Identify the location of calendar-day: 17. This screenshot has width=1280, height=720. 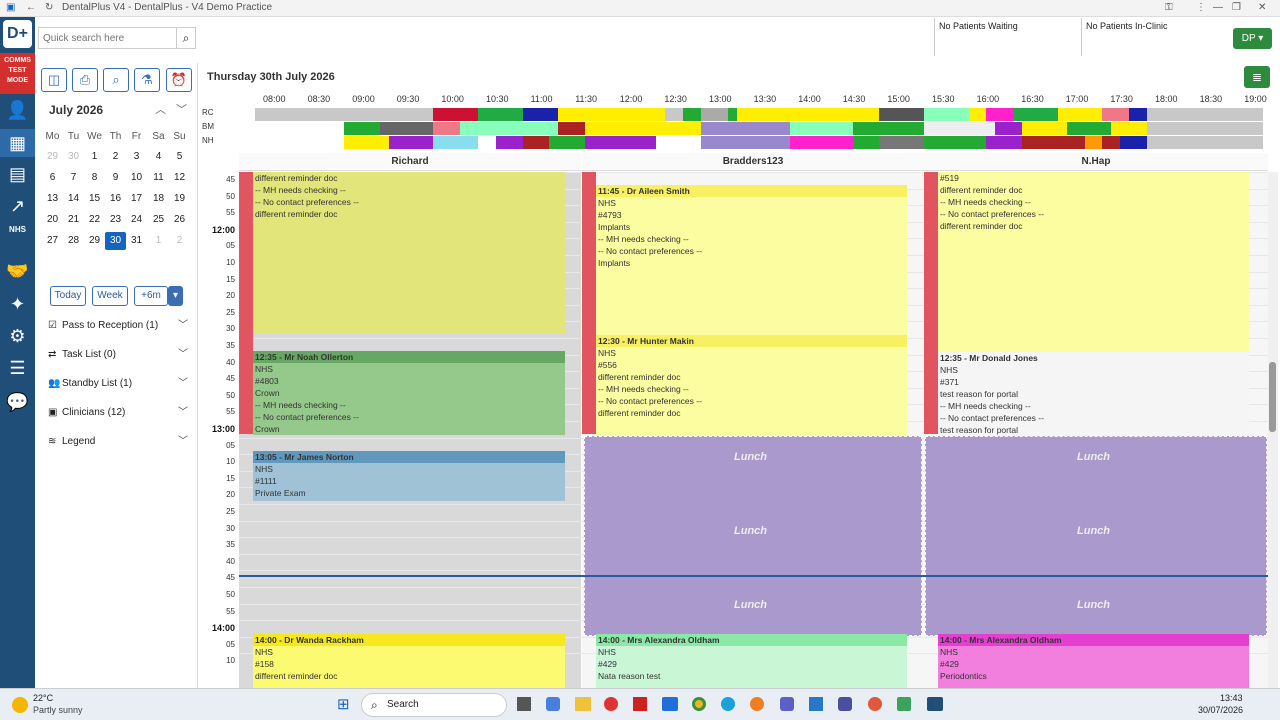
(136, 199).